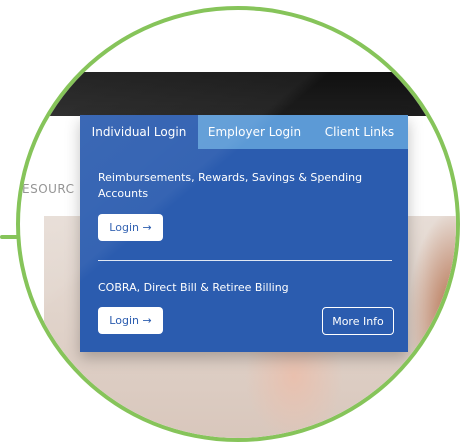 The height and width of the screenshot is (442, 468). I want to click on tab-employer-login: Employer Login, so click(254, 132).